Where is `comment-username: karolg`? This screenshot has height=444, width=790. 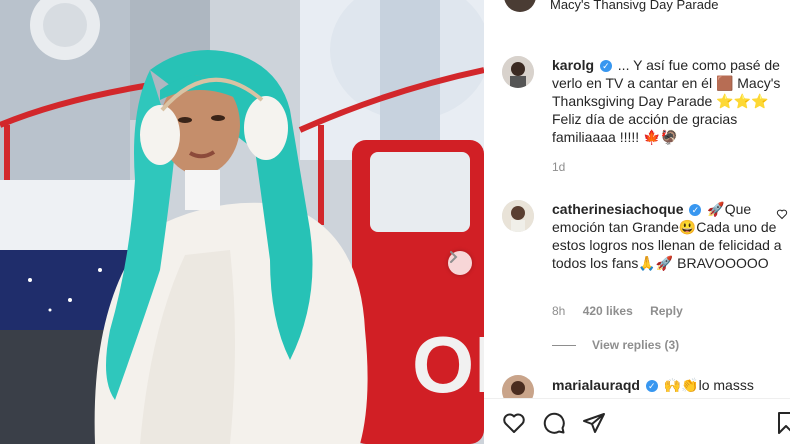 comment-username: karolg is located at coordinates (573, 65).